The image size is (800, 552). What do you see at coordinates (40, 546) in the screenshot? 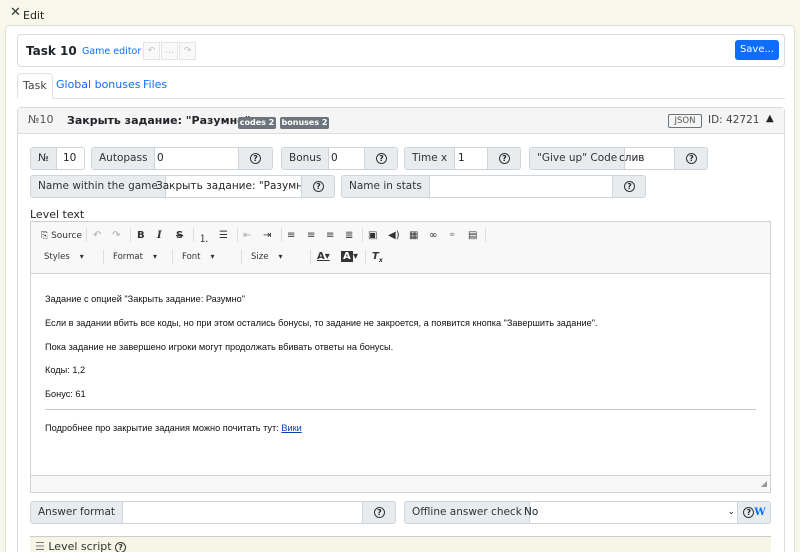
I see `menu-icon: ☰` at bounding box center [40, 546].